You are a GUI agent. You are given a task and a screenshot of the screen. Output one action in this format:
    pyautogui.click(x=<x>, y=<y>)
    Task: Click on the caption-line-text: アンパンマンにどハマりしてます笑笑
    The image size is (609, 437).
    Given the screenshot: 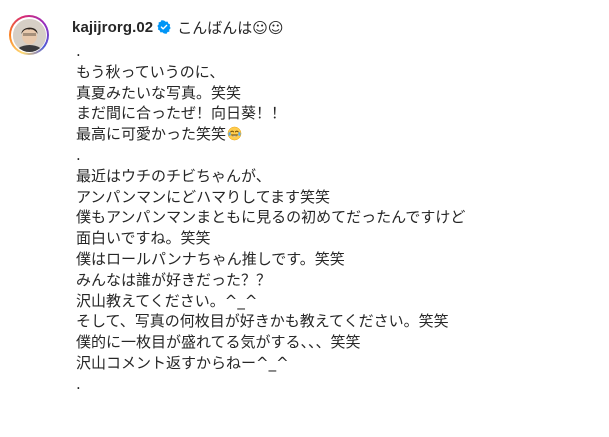 What is the action you would take?
    pyautogui.click(x=203, y=196)
    